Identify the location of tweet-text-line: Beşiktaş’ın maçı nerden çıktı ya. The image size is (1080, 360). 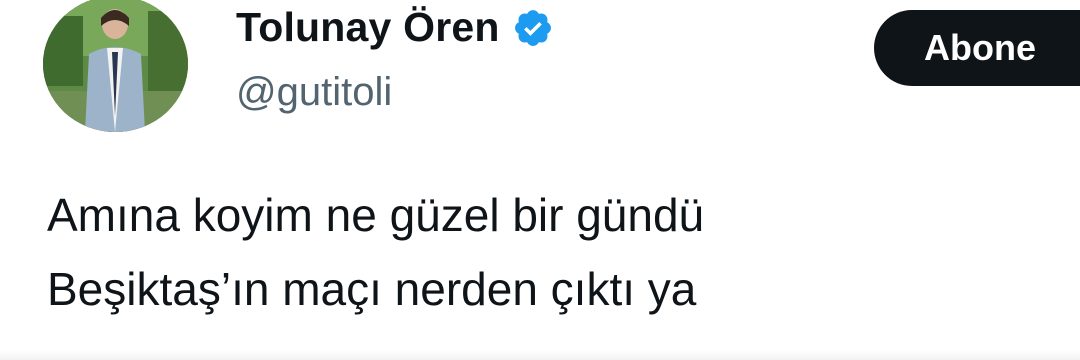
(372, 289).